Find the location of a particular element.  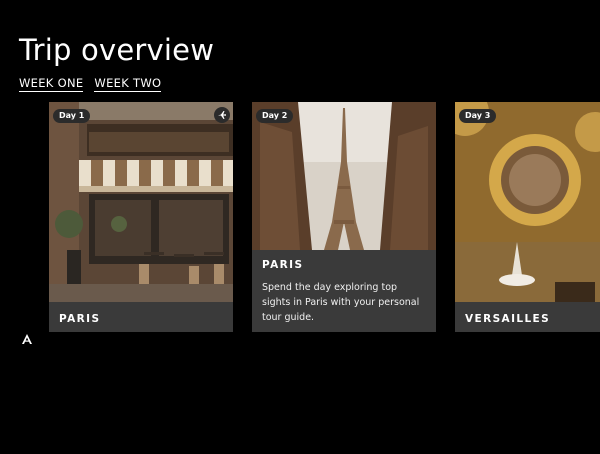

plane-icon is located at coordinates (222, 115).